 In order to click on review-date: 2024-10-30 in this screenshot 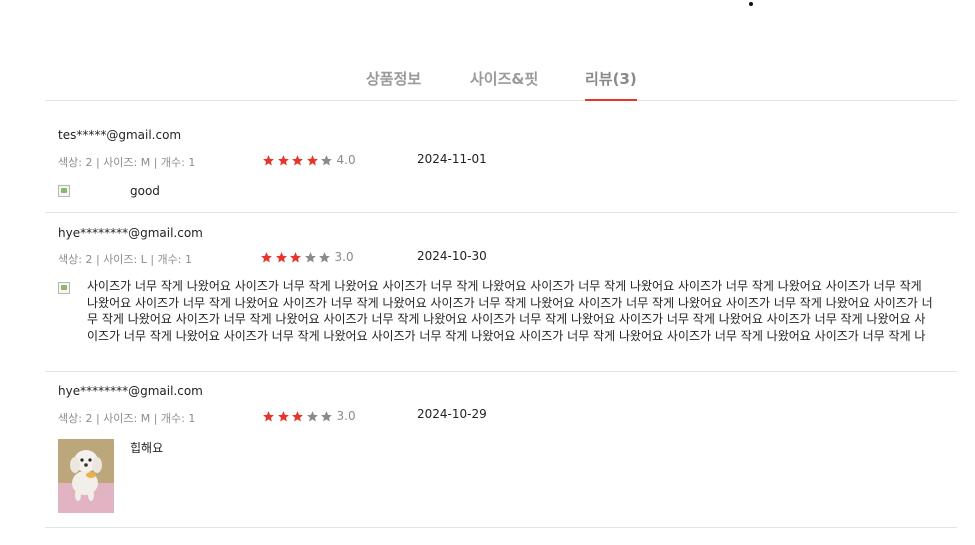, I will do `click(452, 256)`.